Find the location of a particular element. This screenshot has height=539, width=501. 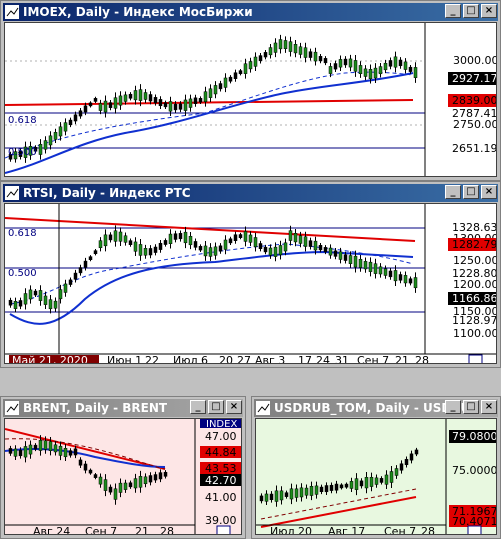

imoex-titlebar: IMOEX, Daily - Индекс МосБиржи _ □ × is located at coordinates (250, 12).